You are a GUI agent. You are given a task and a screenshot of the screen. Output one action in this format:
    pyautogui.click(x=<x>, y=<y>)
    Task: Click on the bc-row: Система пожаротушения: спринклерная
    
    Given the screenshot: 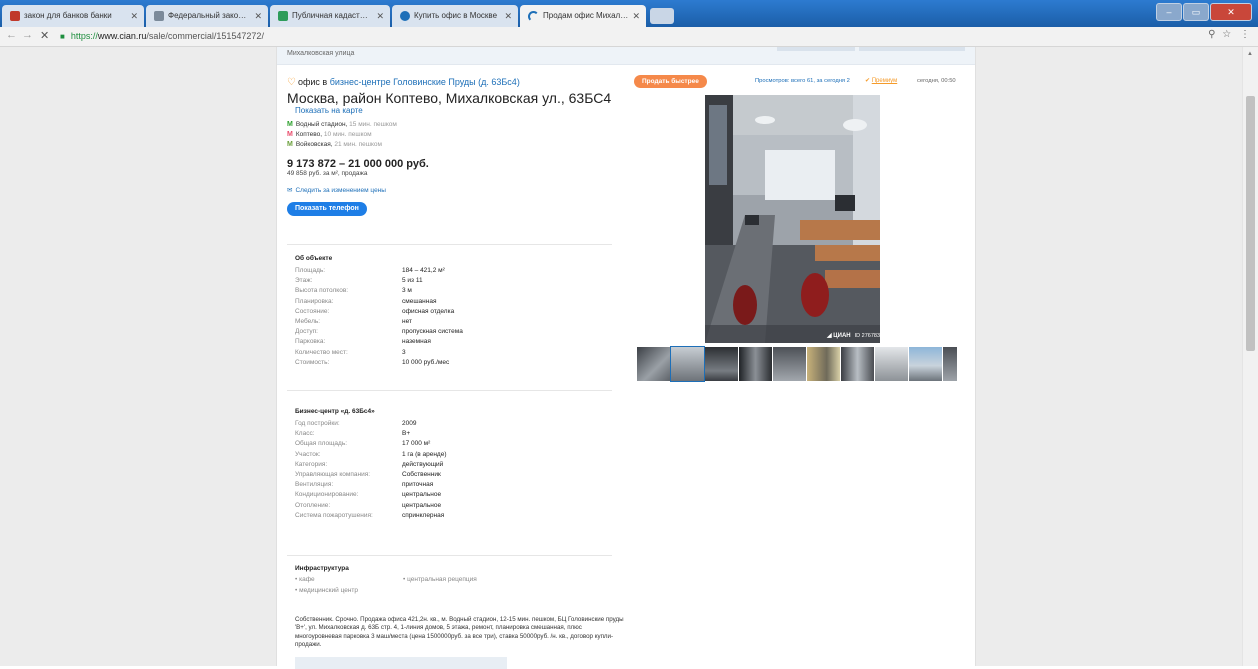 What is the action you would take?
    pyautogui.click(x=370, y=515)
    